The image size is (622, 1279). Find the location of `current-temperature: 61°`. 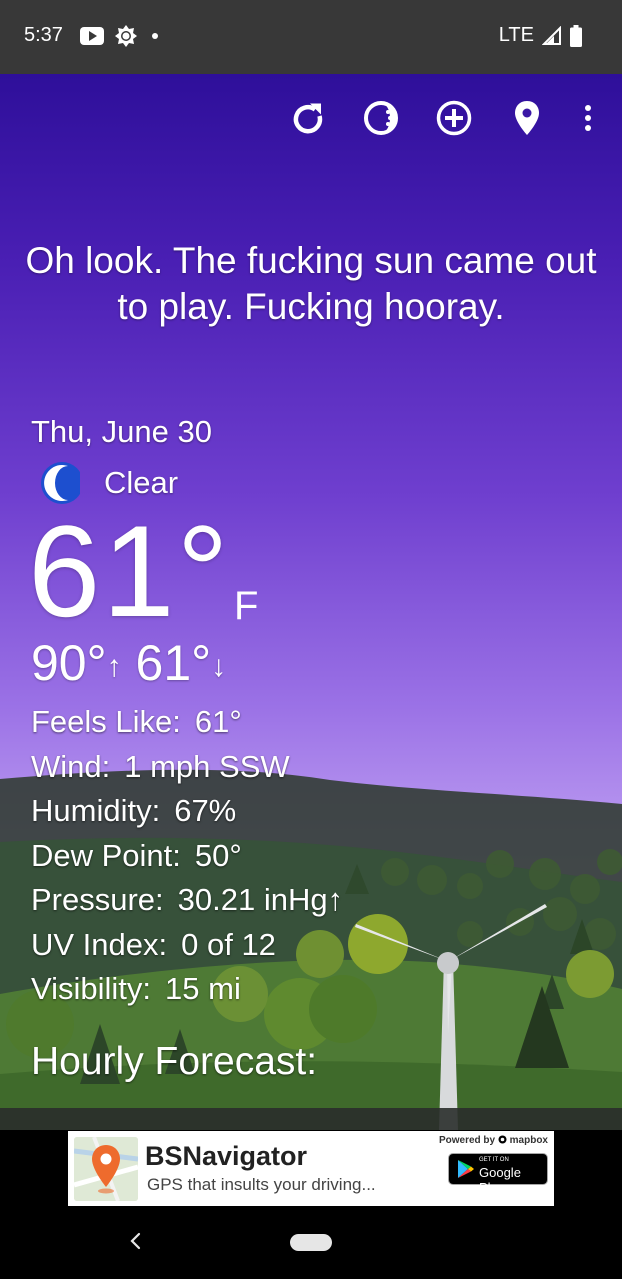

current-temperature: 61° is located at coordinates (129, 571).